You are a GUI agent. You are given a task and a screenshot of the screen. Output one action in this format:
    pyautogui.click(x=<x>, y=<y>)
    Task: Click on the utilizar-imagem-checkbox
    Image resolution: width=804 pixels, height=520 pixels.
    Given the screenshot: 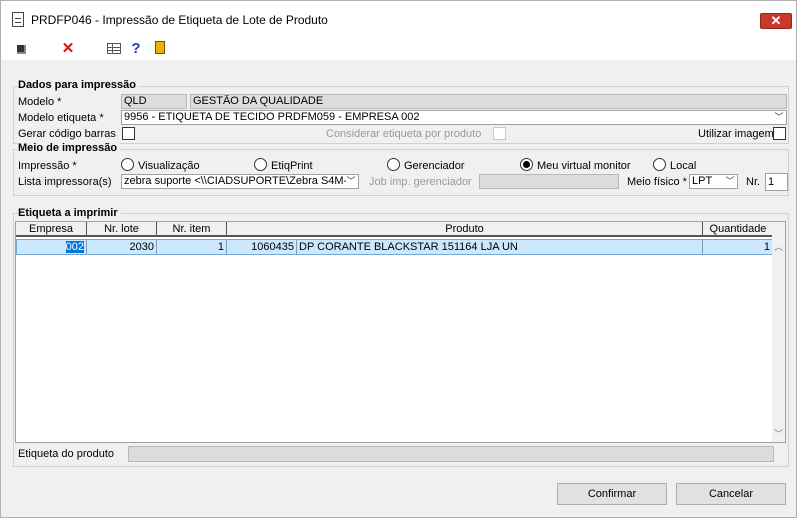 What is the action you would take?
    pyautogui.click(x=779, y=133)
    